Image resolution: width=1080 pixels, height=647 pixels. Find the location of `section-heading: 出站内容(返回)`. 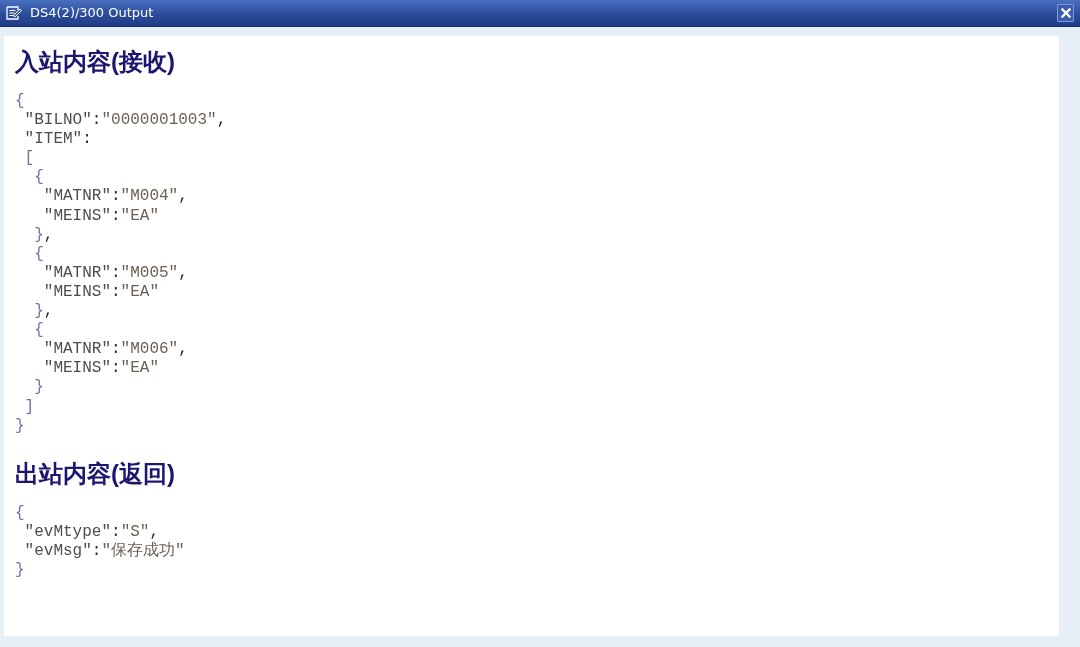

section-heading: 出站内容(返回) is located at coordinates (95, 473).